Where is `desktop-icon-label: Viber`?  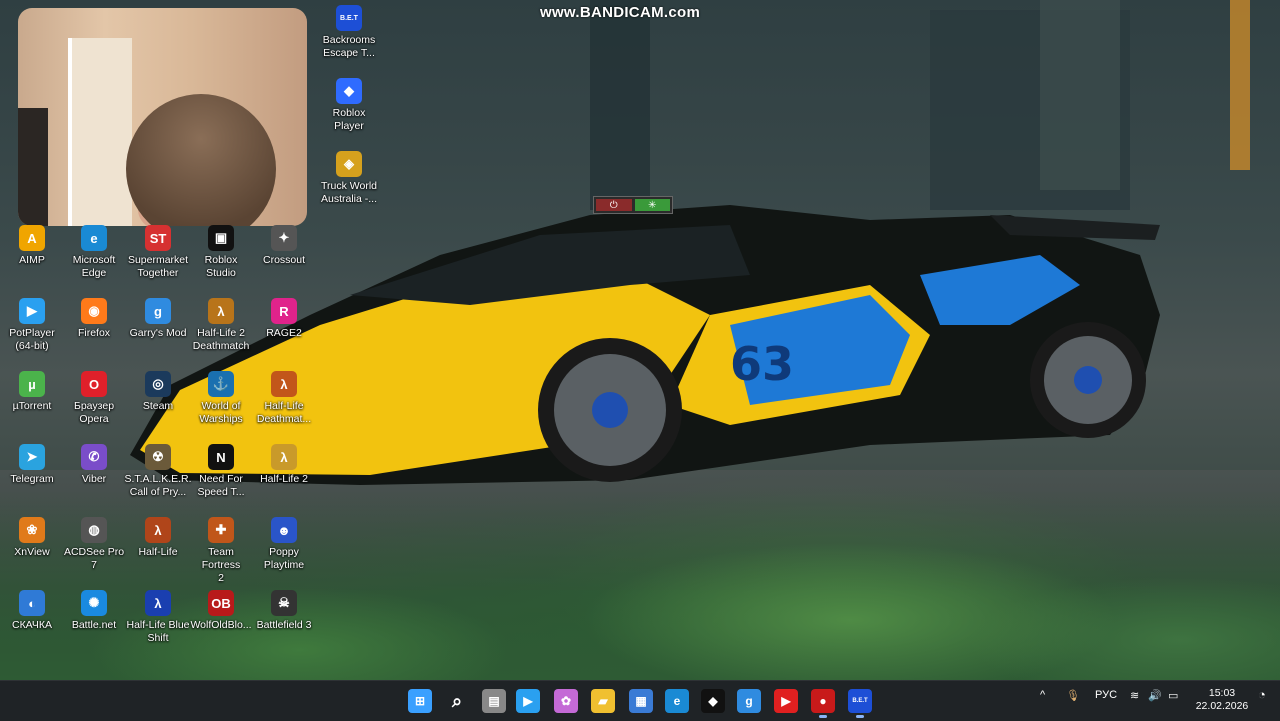 desktop-icon-label: Viber is located at coordinates (94, 479).